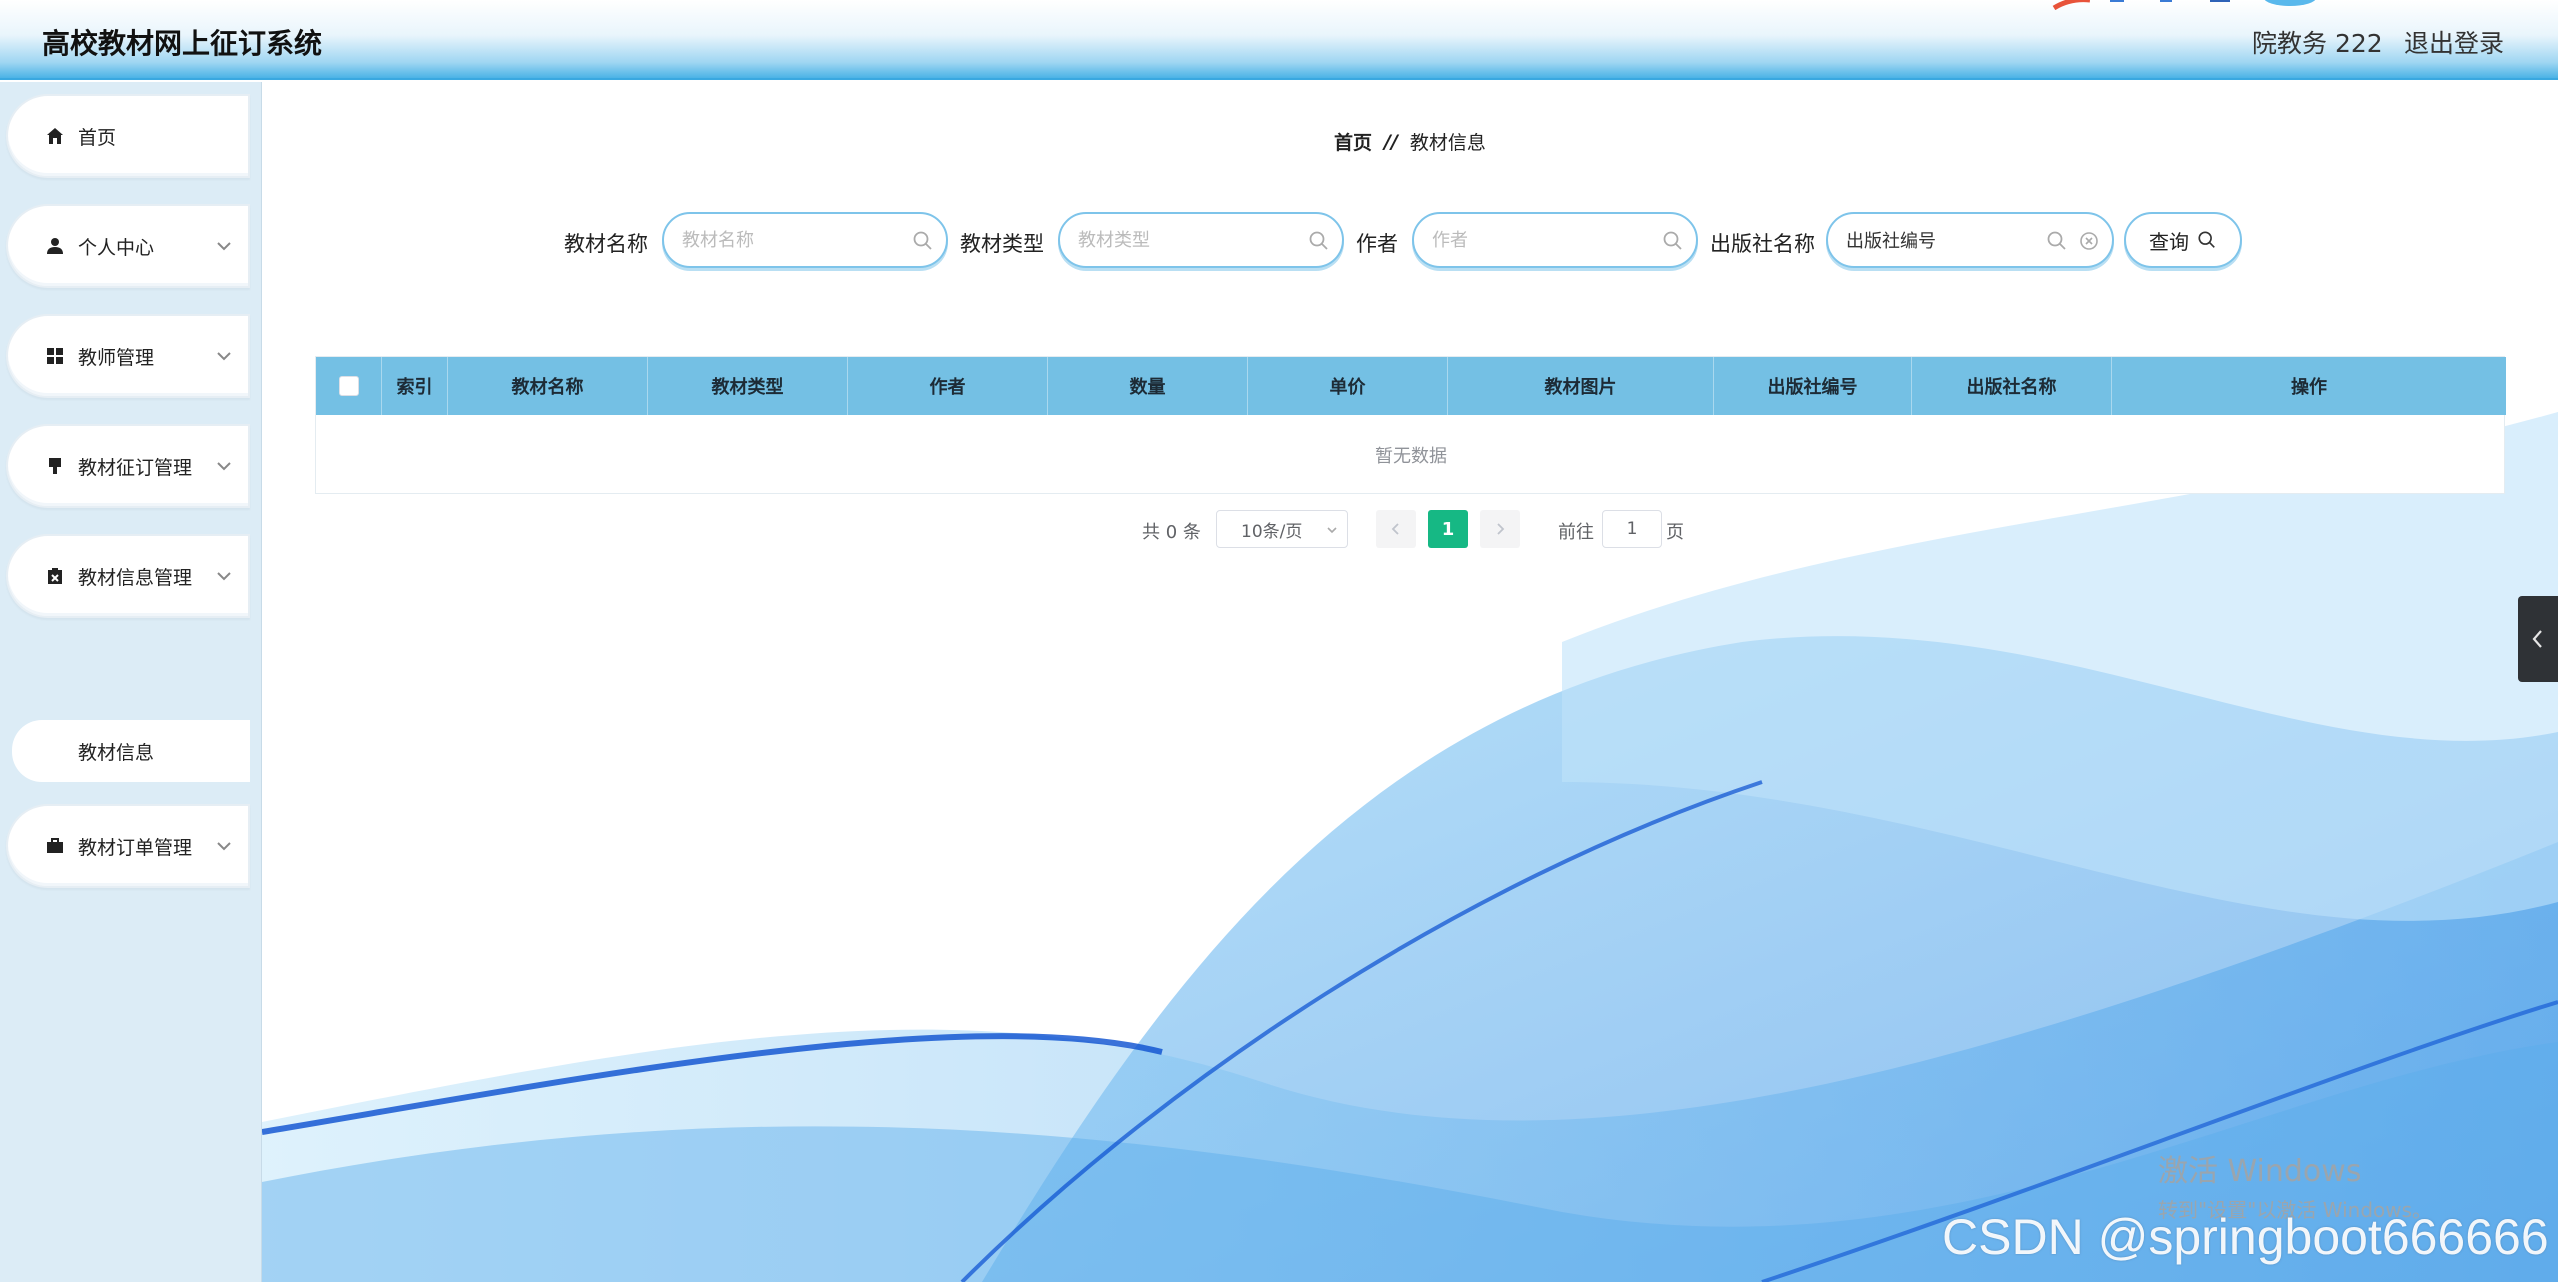 The width and height of the screenshot is (2558, 1282). I want to click on top-header: 高校教材网上征订系统 院教务 222 退出登录, so click(1279, 40).